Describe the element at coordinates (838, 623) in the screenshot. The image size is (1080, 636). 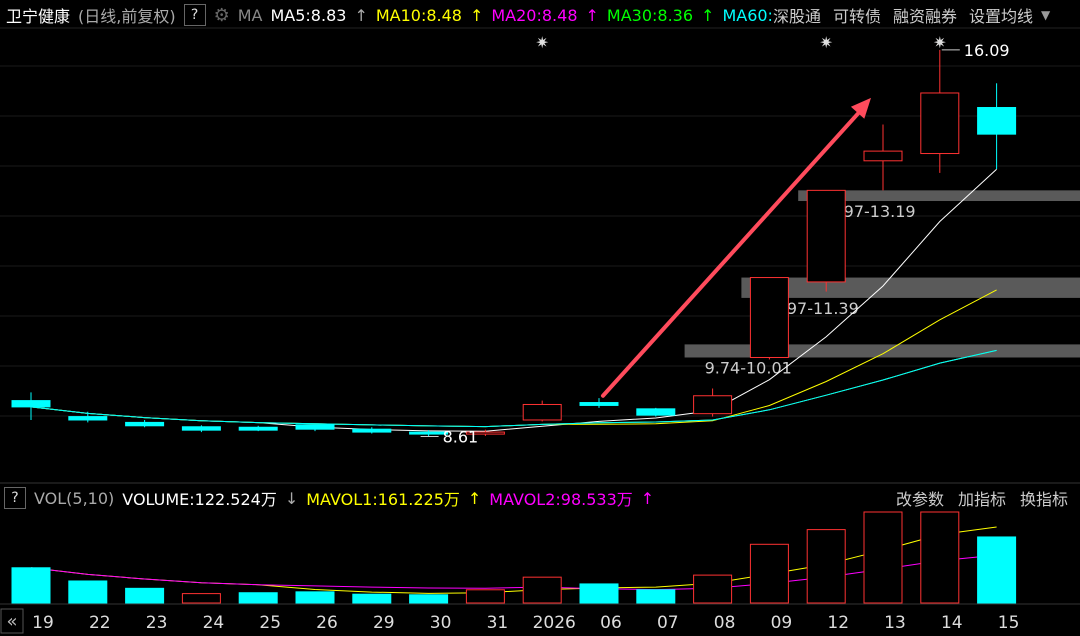
I see `date-tick-label: 12` at that location.